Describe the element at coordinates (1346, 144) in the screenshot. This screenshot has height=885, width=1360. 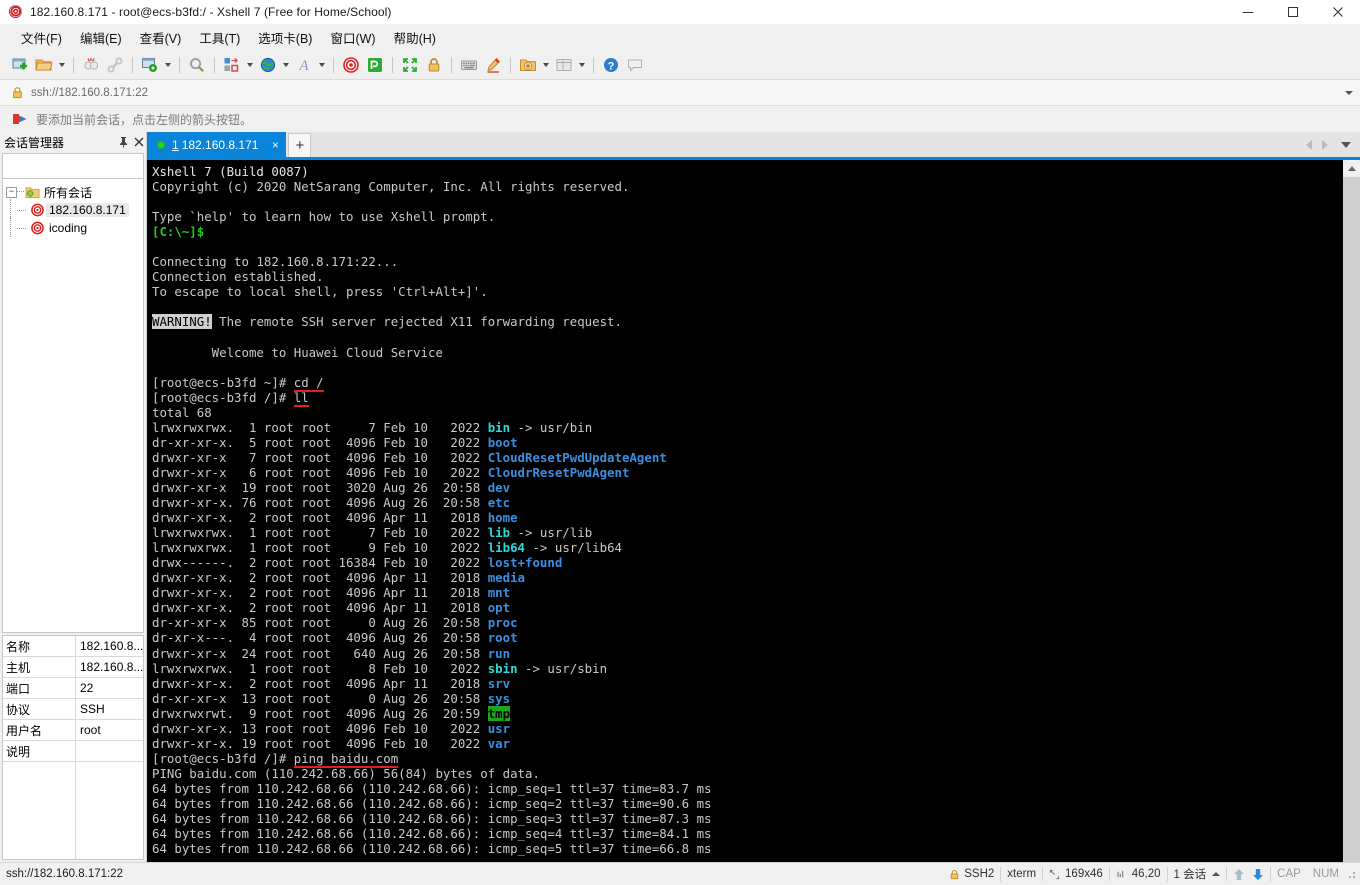
I see `tab-list-chevron-down-icon` at that location.